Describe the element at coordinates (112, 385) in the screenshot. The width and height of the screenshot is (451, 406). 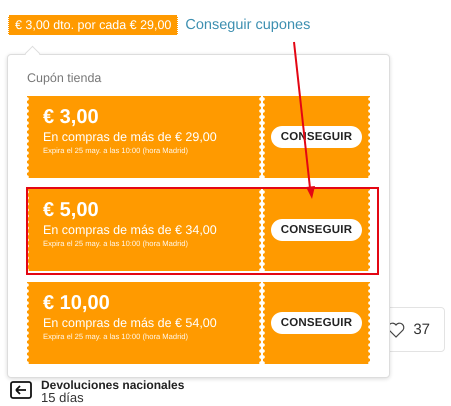
I see `returns-title: Devoluciones nacionales` at that location.